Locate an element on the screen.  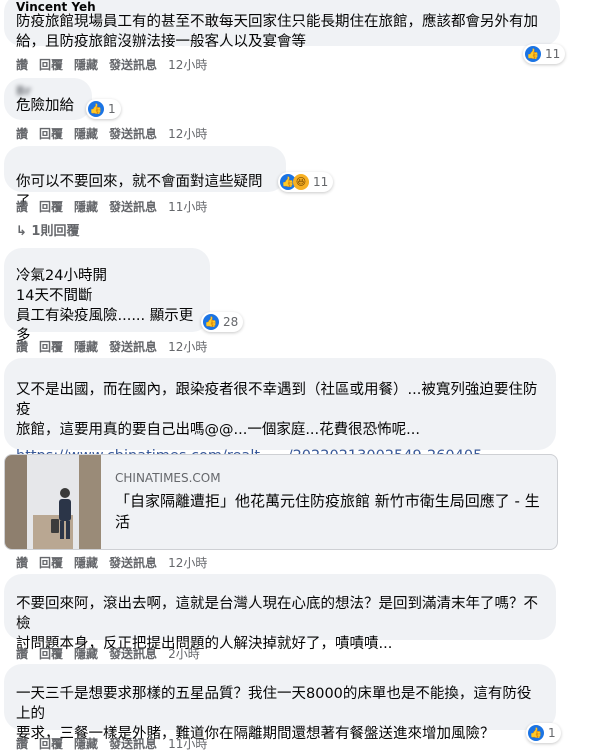
comment-bubble: 你可以不要回來，就不會面對這些疑問了 is located at coordinates (145, 178).